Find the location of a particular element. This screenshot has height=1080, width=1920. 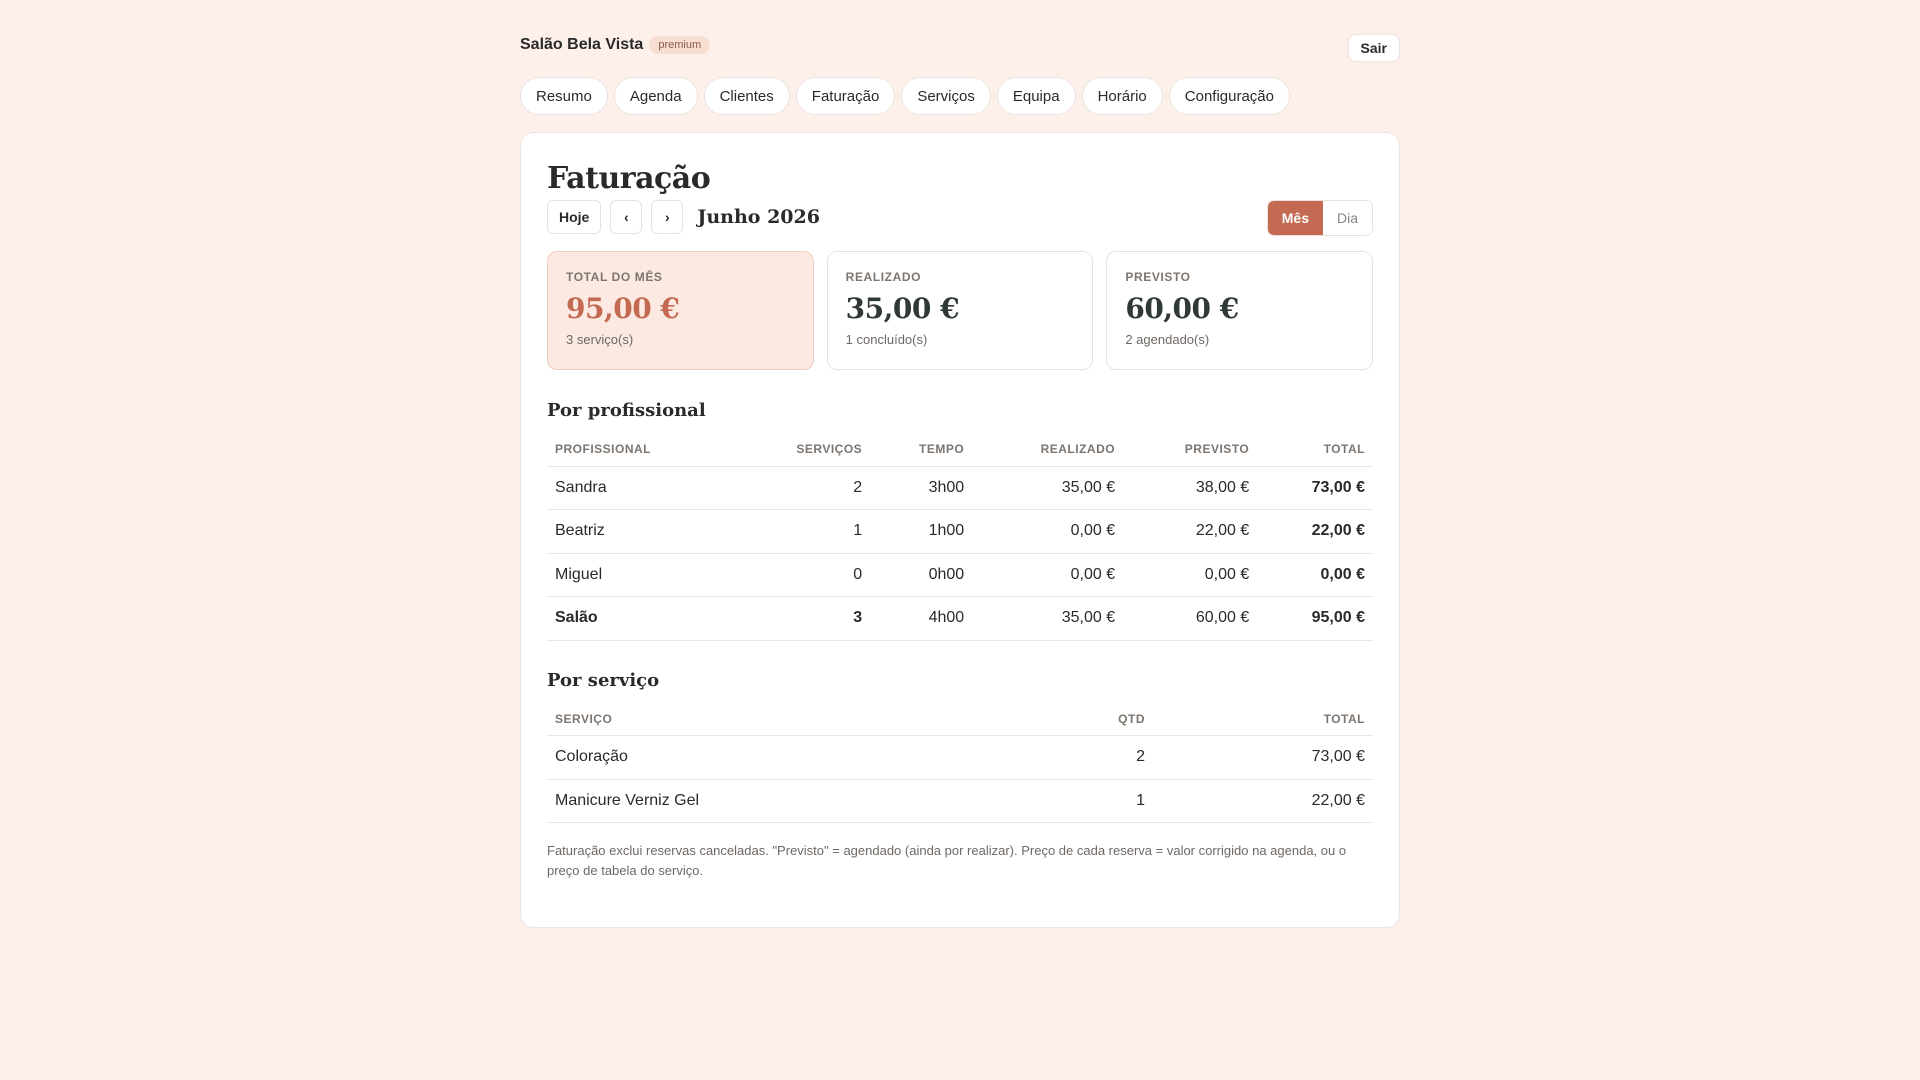

cell-forecast: 22,00 € is located at coordinates (1190, 531).